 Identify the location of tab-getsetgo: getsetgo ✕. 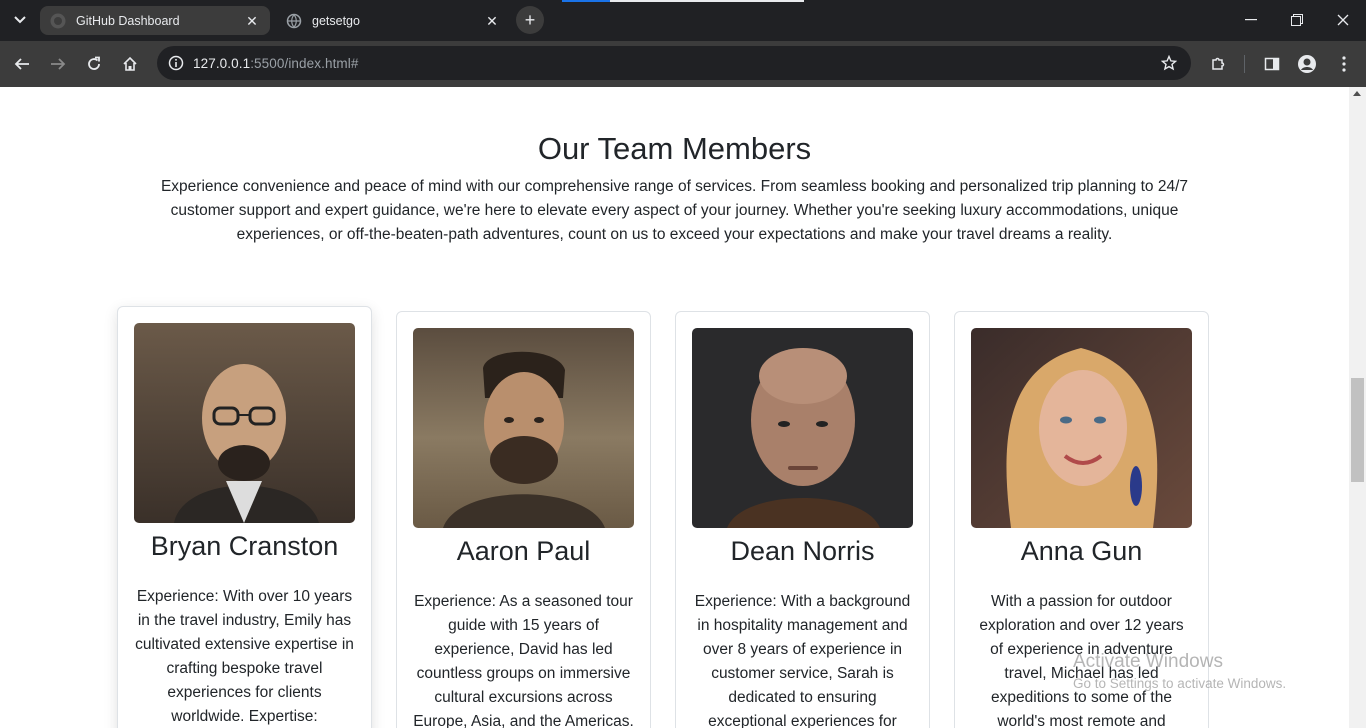
(393, 20).